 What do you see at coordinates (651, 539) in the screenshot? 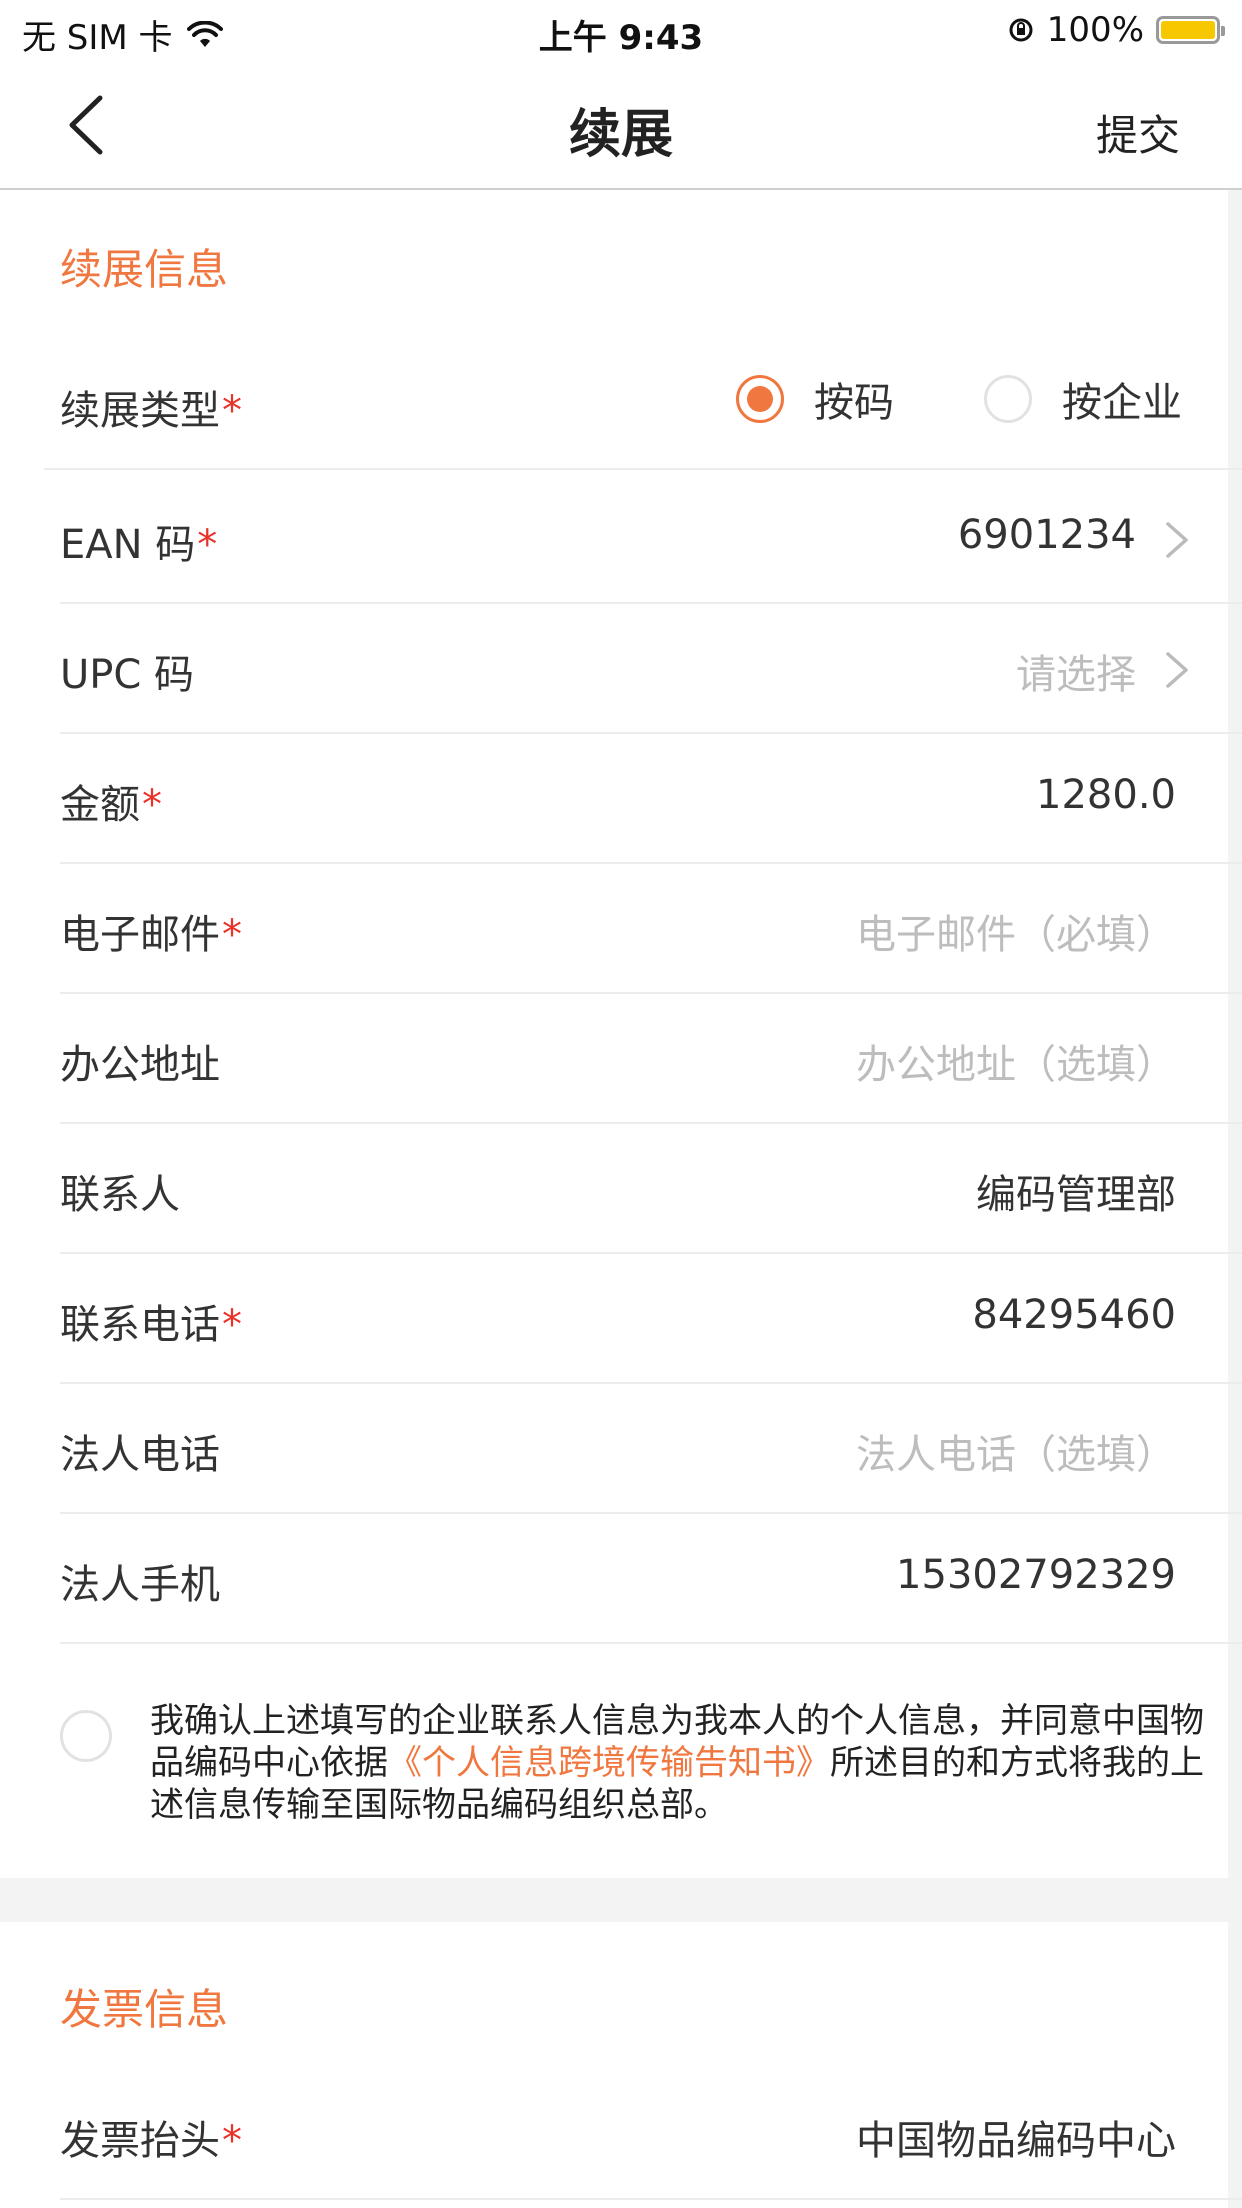
I see `ean-row: EAN 码* 6901234` at bounding box center [651, 539].